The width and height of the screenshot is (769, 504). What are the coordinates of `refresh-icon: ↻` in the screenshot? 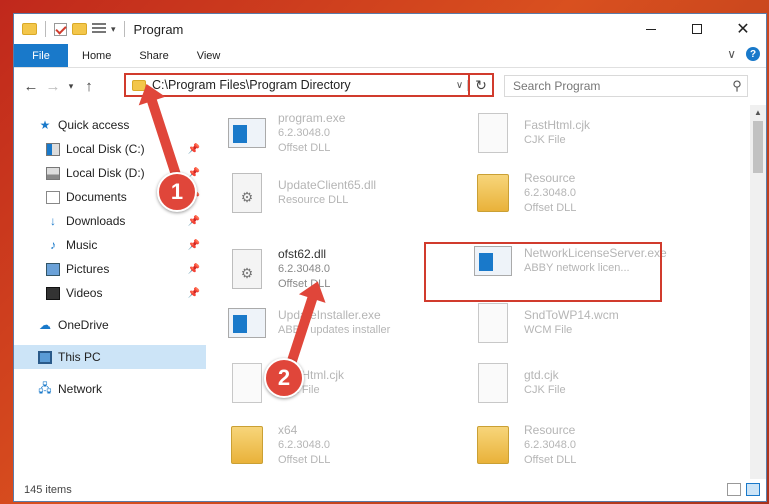 It's located at (481, 84).